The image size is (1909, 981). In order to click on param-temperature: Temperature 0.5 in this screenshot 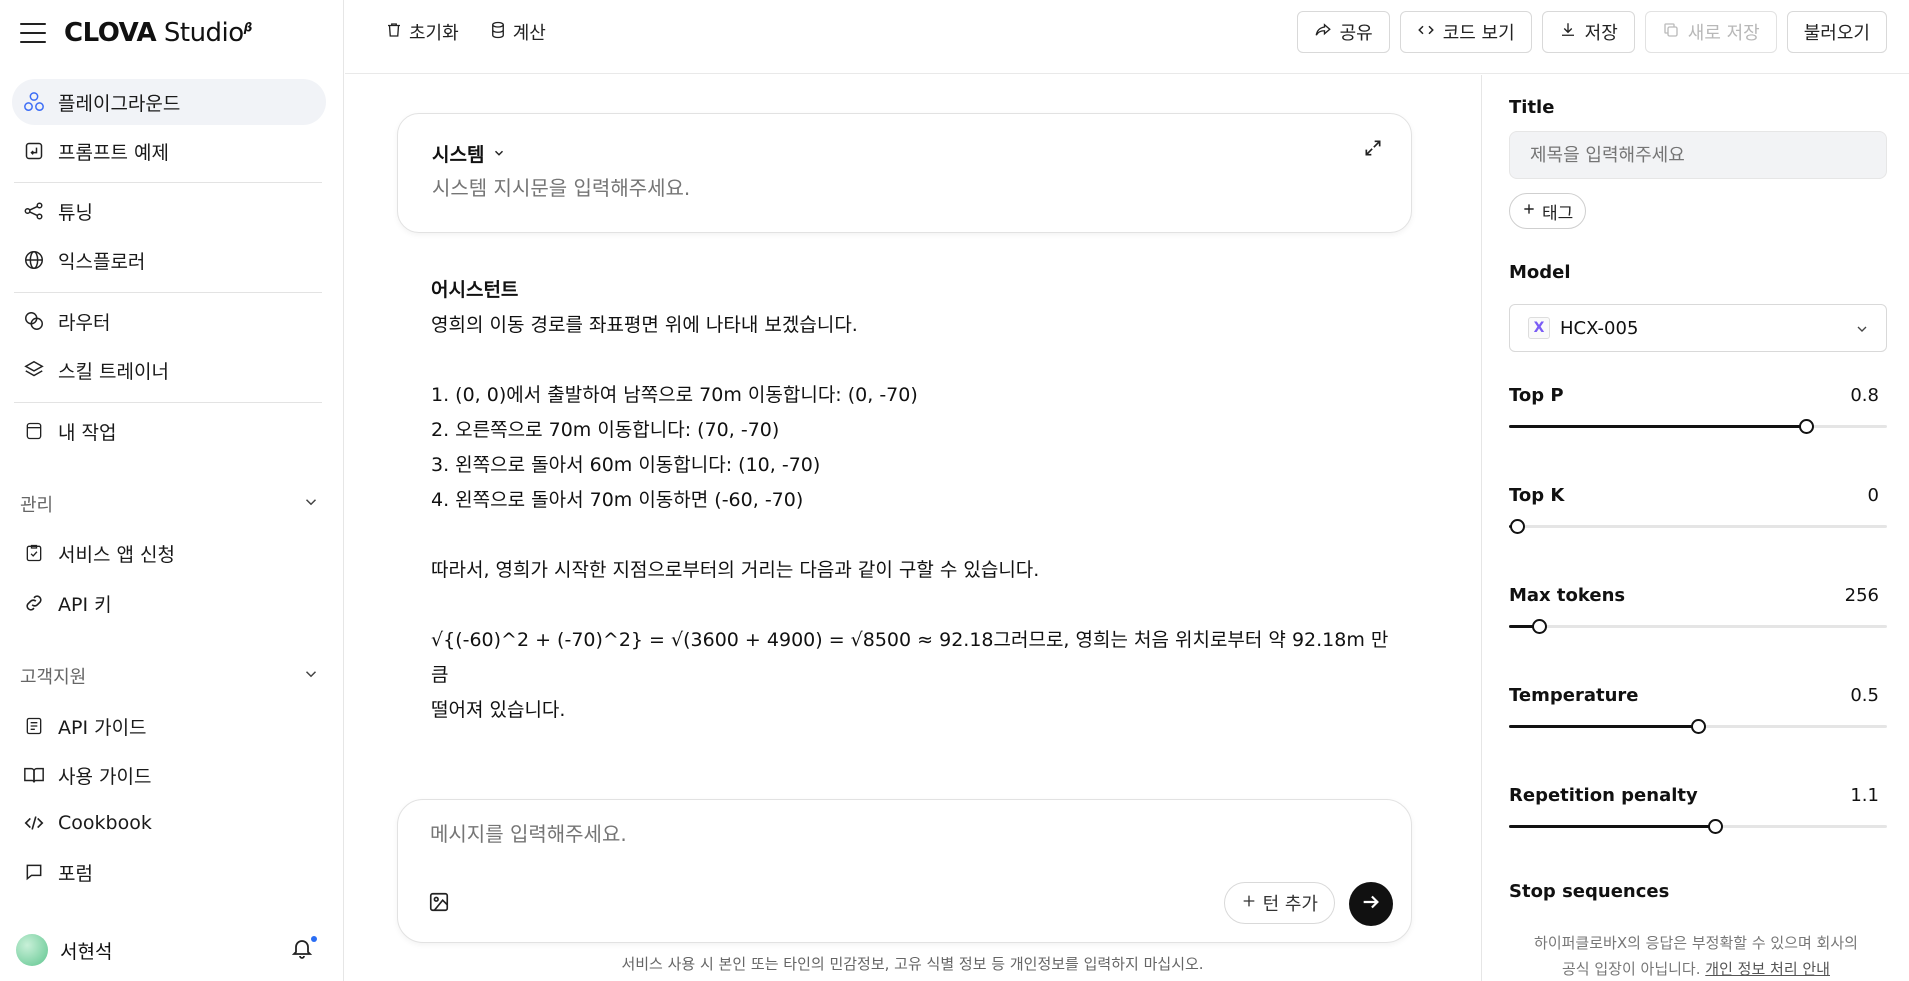, I will do `click(1698, 716)`.